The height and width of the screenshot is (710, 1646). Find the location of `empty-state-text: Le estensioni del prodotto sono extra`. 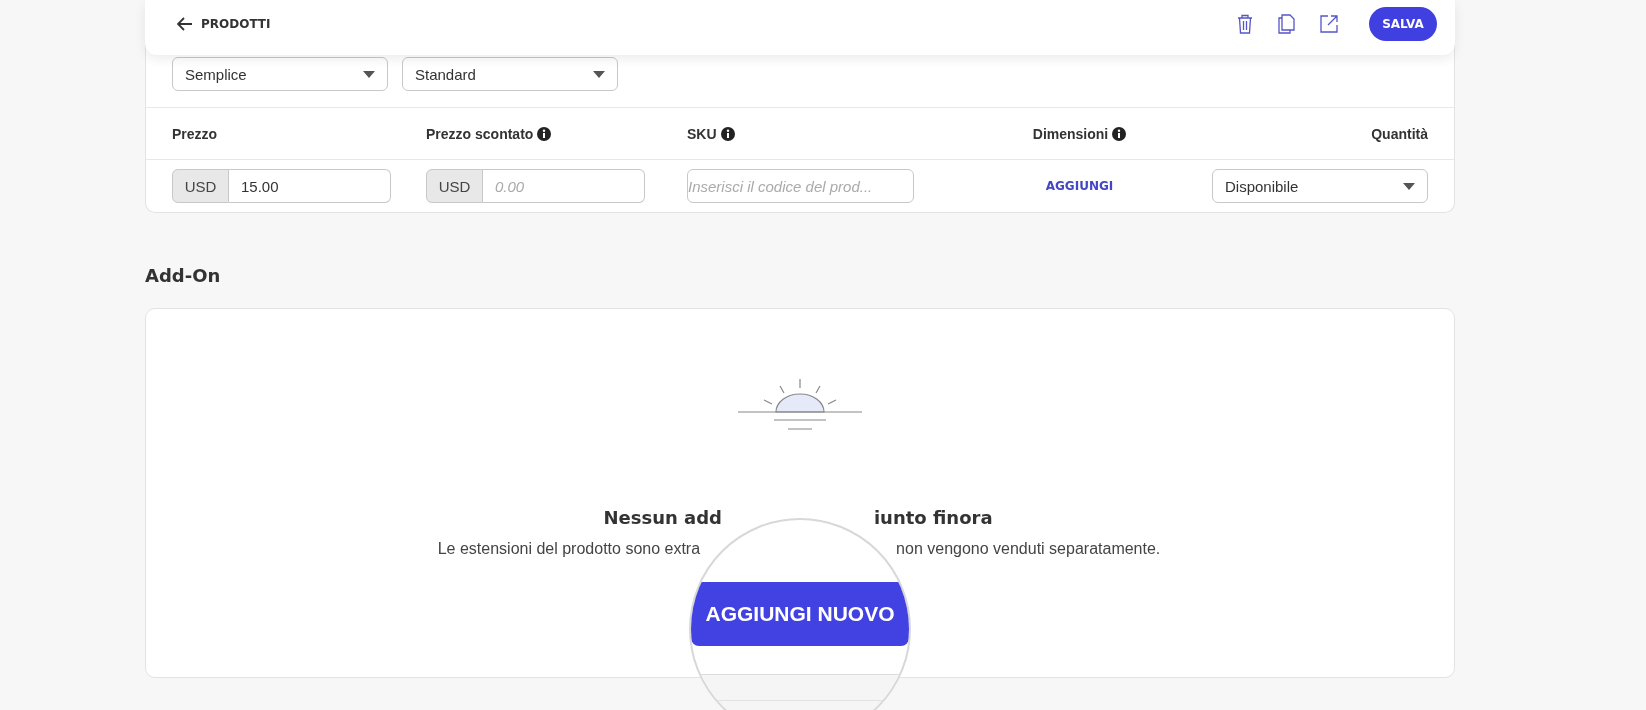

empty-state-text: Le estensioni del prodotto sono extra is located at coordinates (569, 549).